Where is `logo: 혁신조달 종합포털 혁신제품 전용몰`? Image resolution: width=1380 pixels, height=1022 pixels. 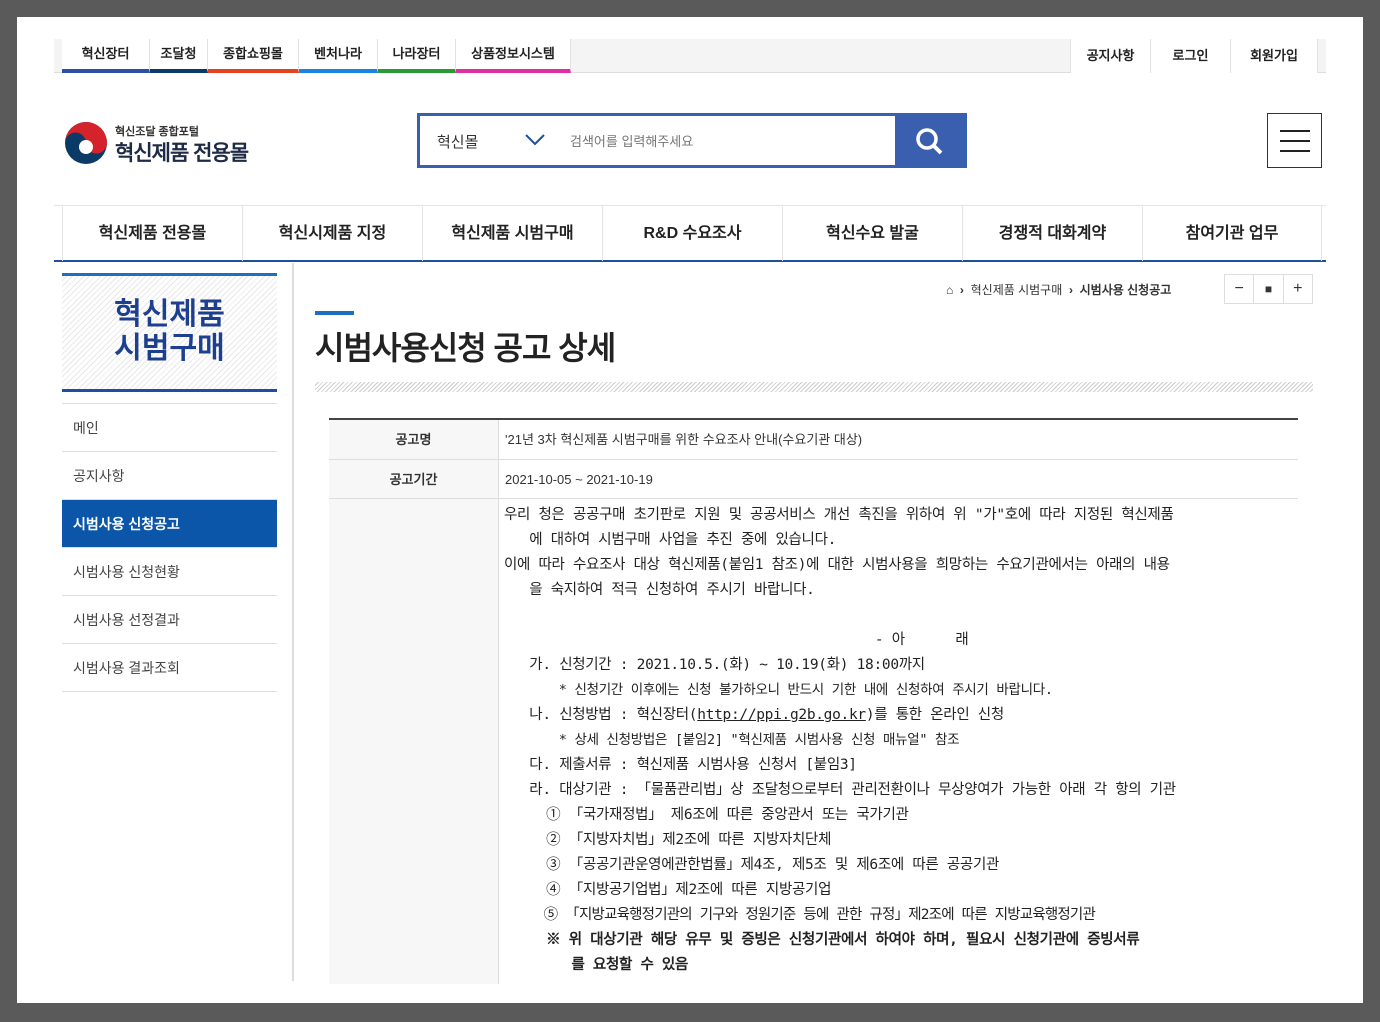 logo: 혁신조달 종합포털 혁신제품 전용몰 is located at coordinates (163, 143).